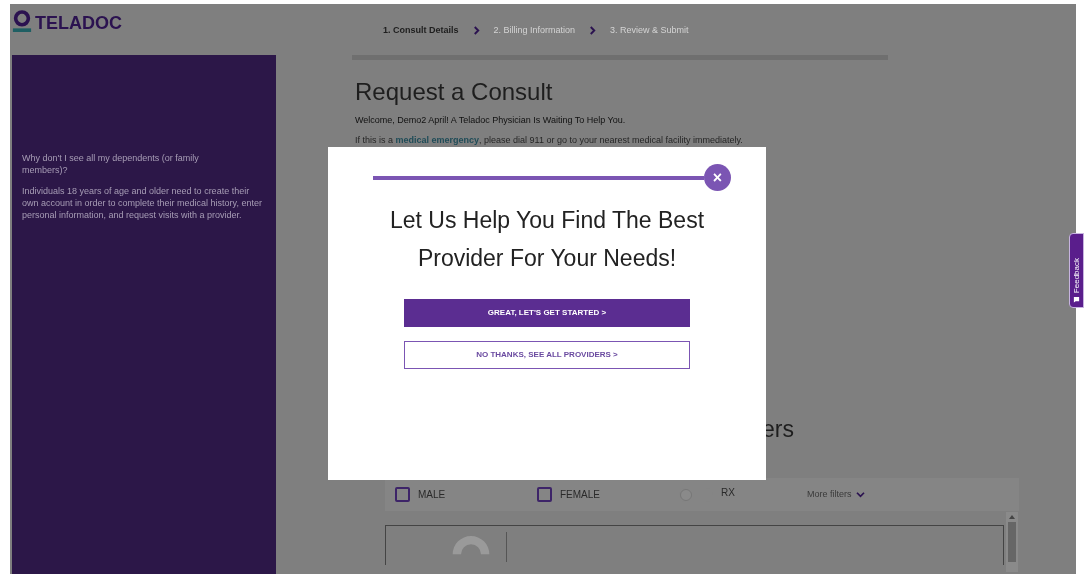 The width and height of the screenshot is (1084, 574). What do you see at coordinates (860, 494) in the screenshot?
I see `chevron-down-icon` at bounding box center [860, 494].